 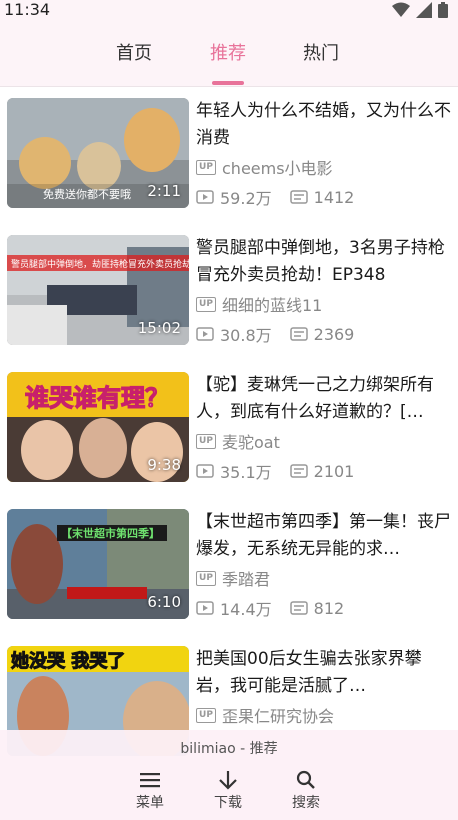 I want to click on thumbnail-caption: 免费送你都不要哦, so click(x=87, y=194).